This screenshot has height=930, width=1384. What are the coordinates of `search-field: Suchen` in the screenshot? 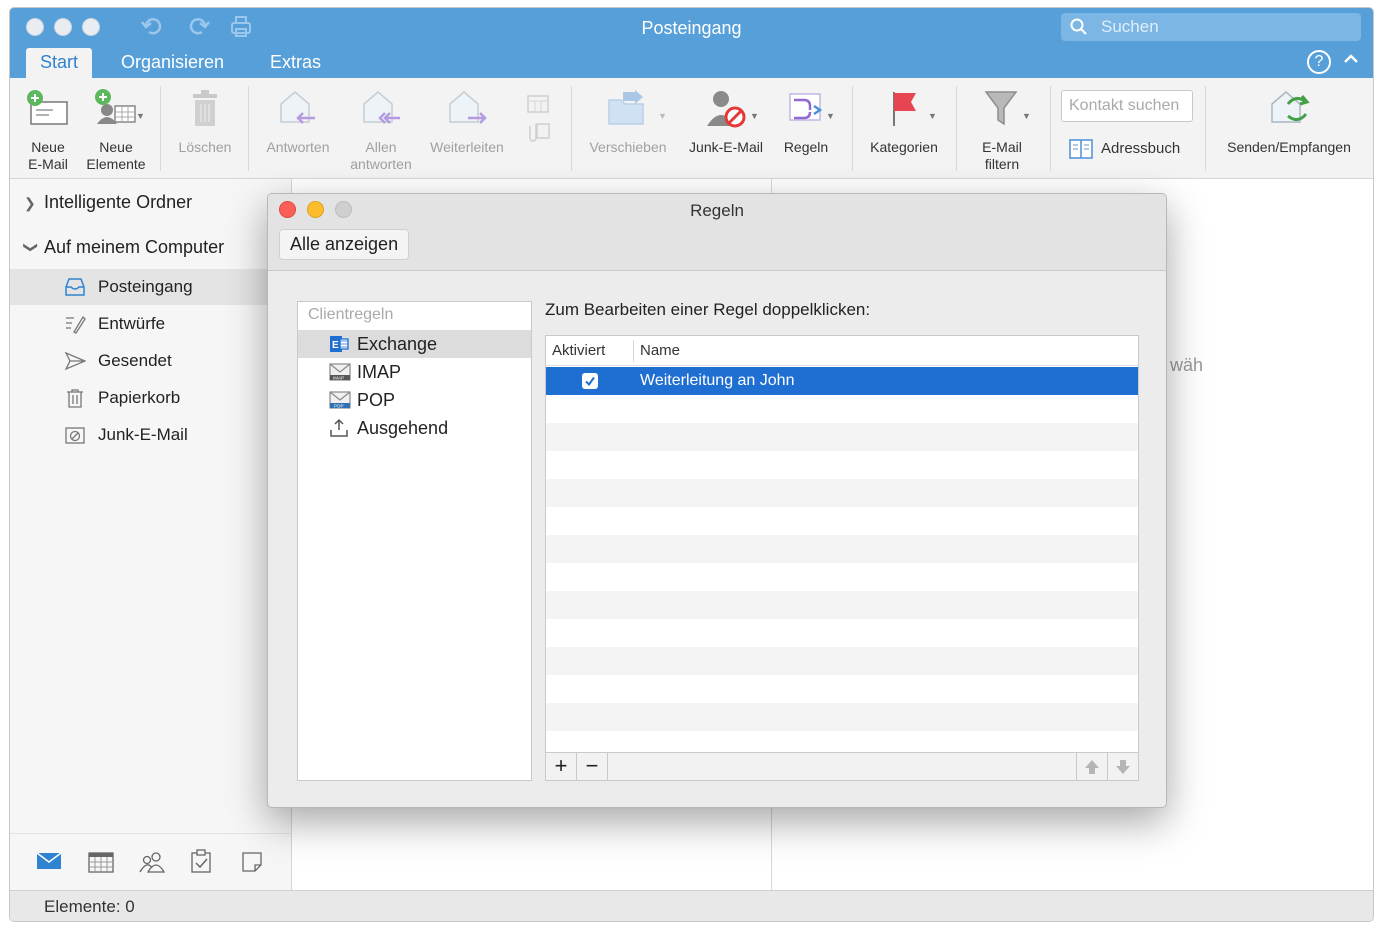 It's located at (1211, 27).